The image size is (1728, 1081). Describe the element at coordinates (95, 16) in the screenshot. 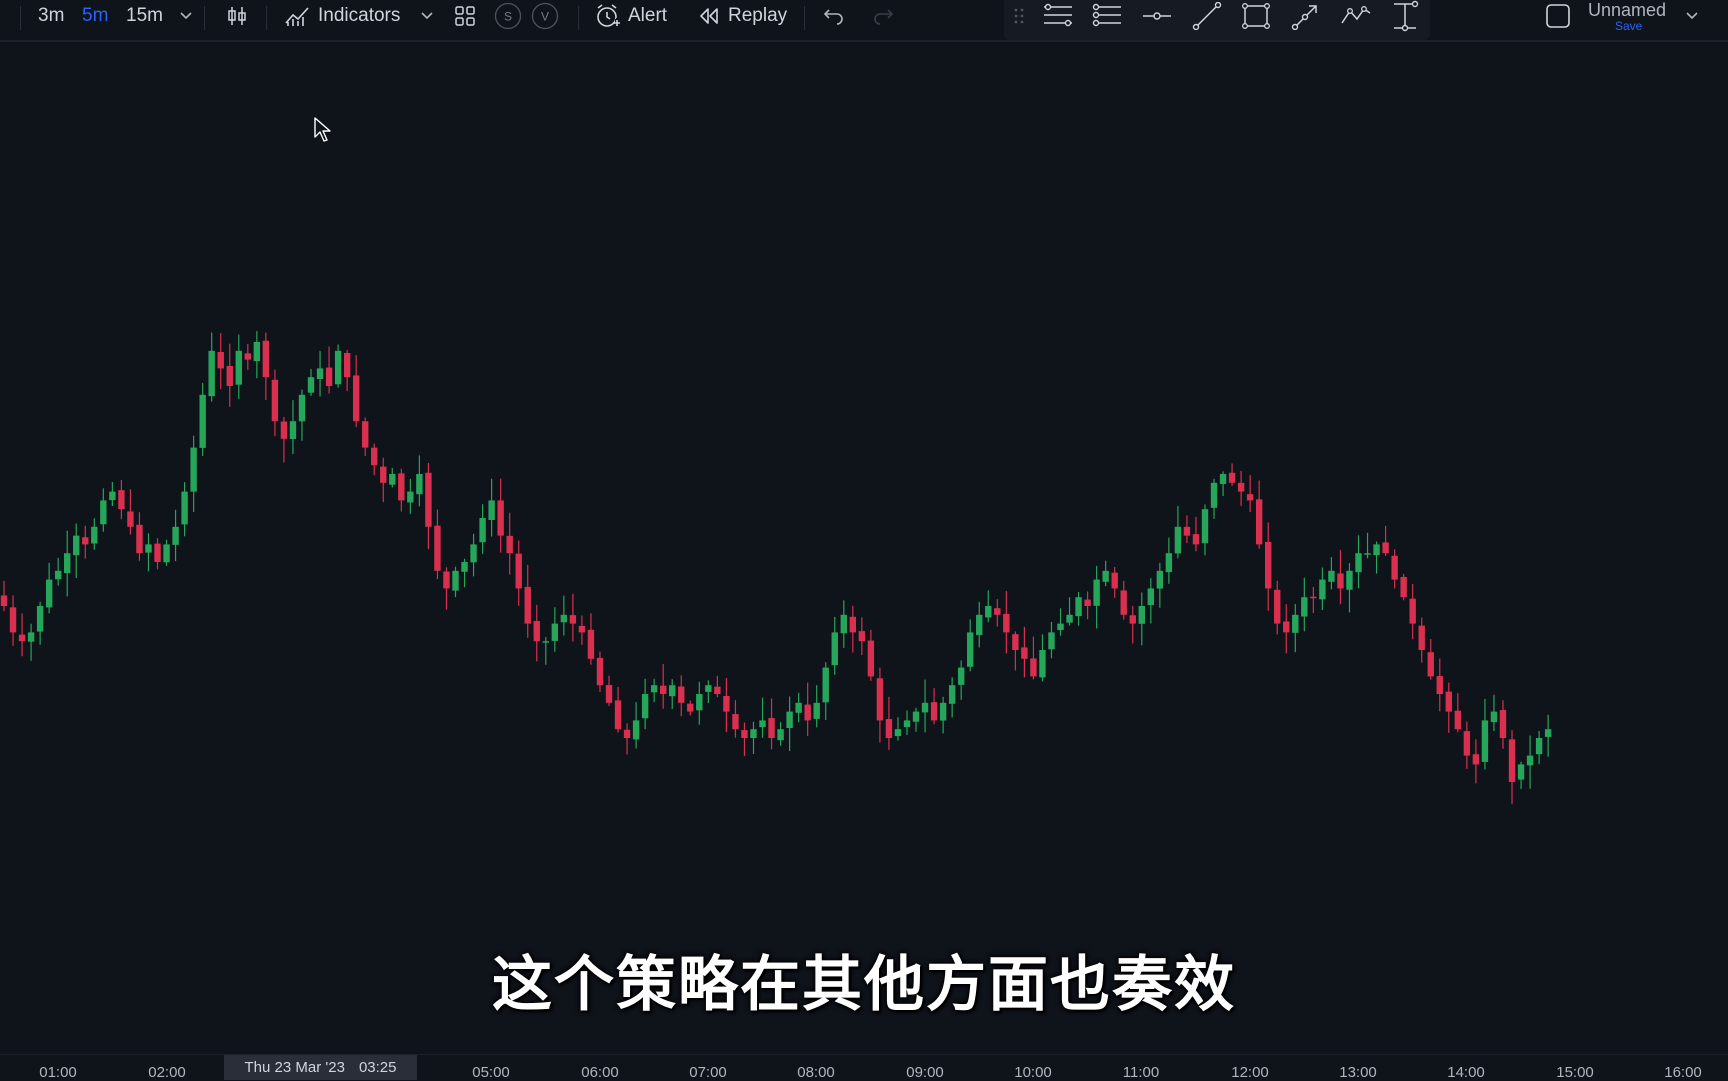

I see `timeframe-5m: 5m` at that location.